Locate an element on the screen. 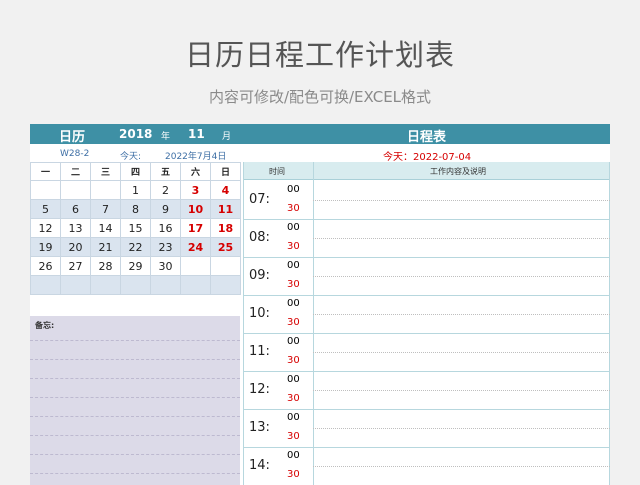  month-value: 11 is located at coordinates (196, 134).